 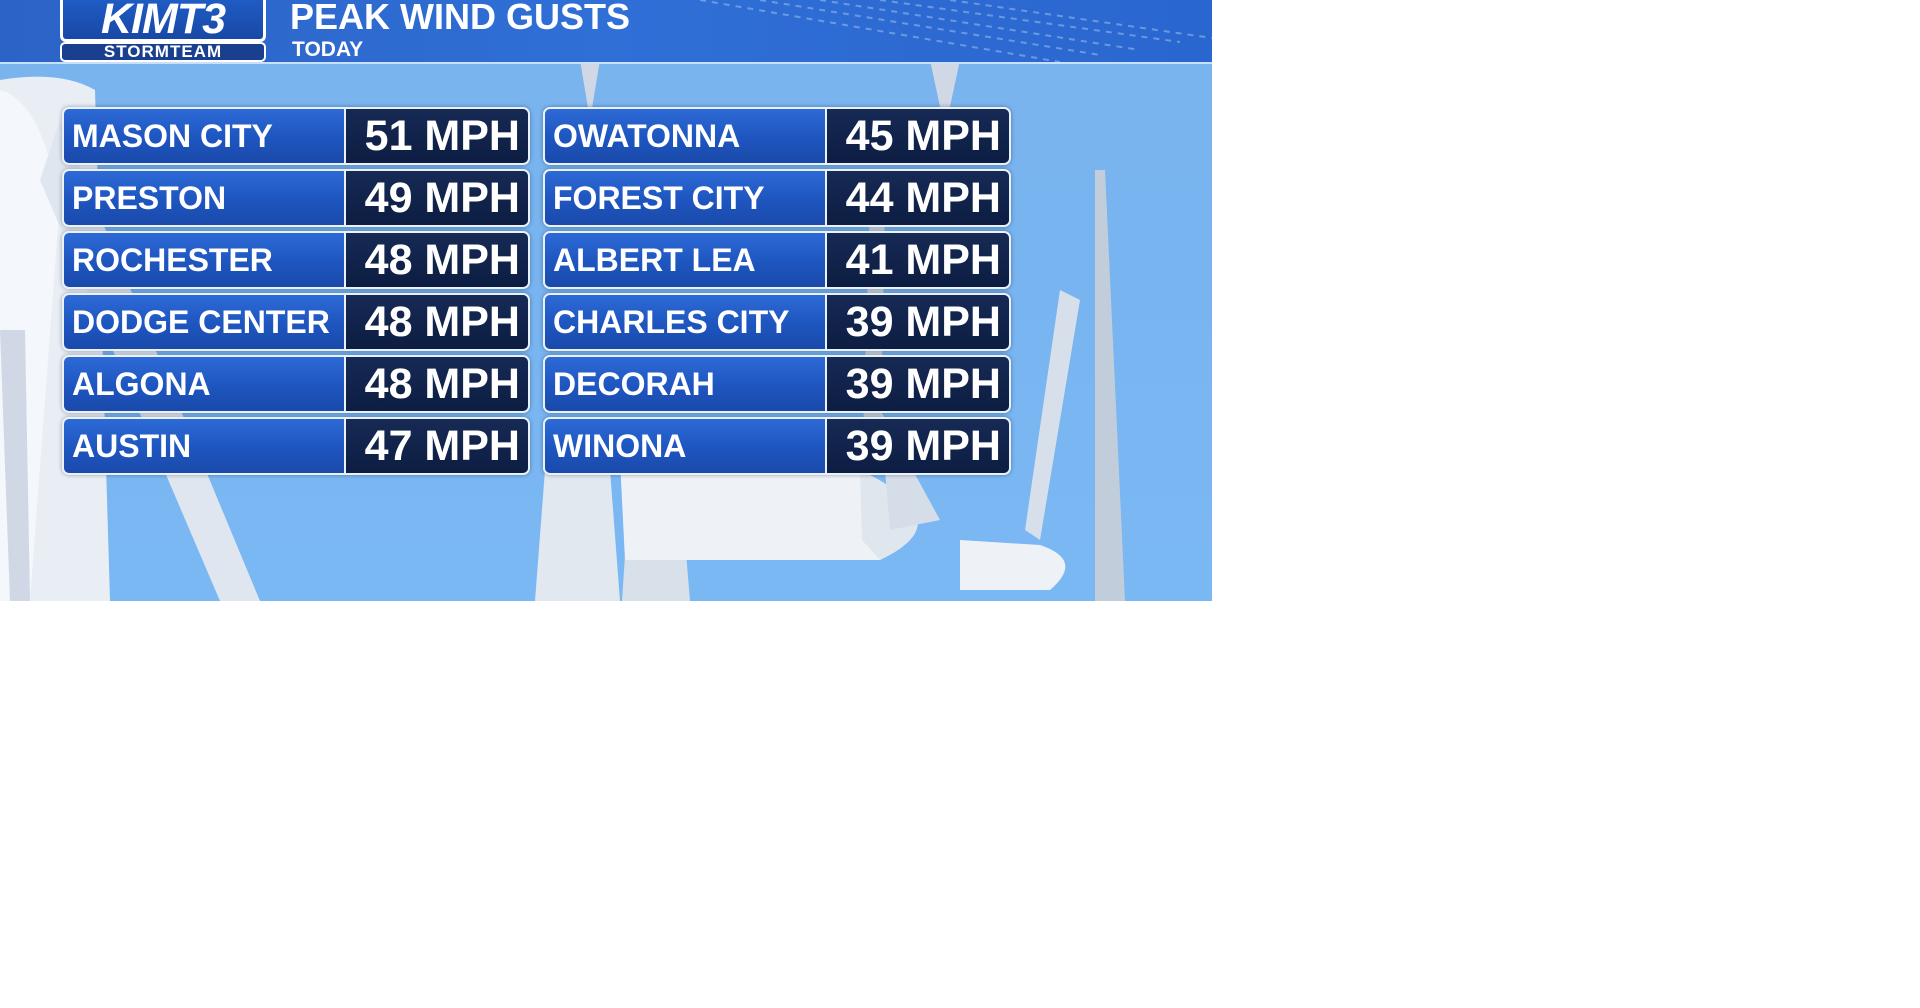 What do you see at coordinates (686, 322) in the screenshot?
I see `city-name: CHARLES CITY` at bounding box center [686, 322].